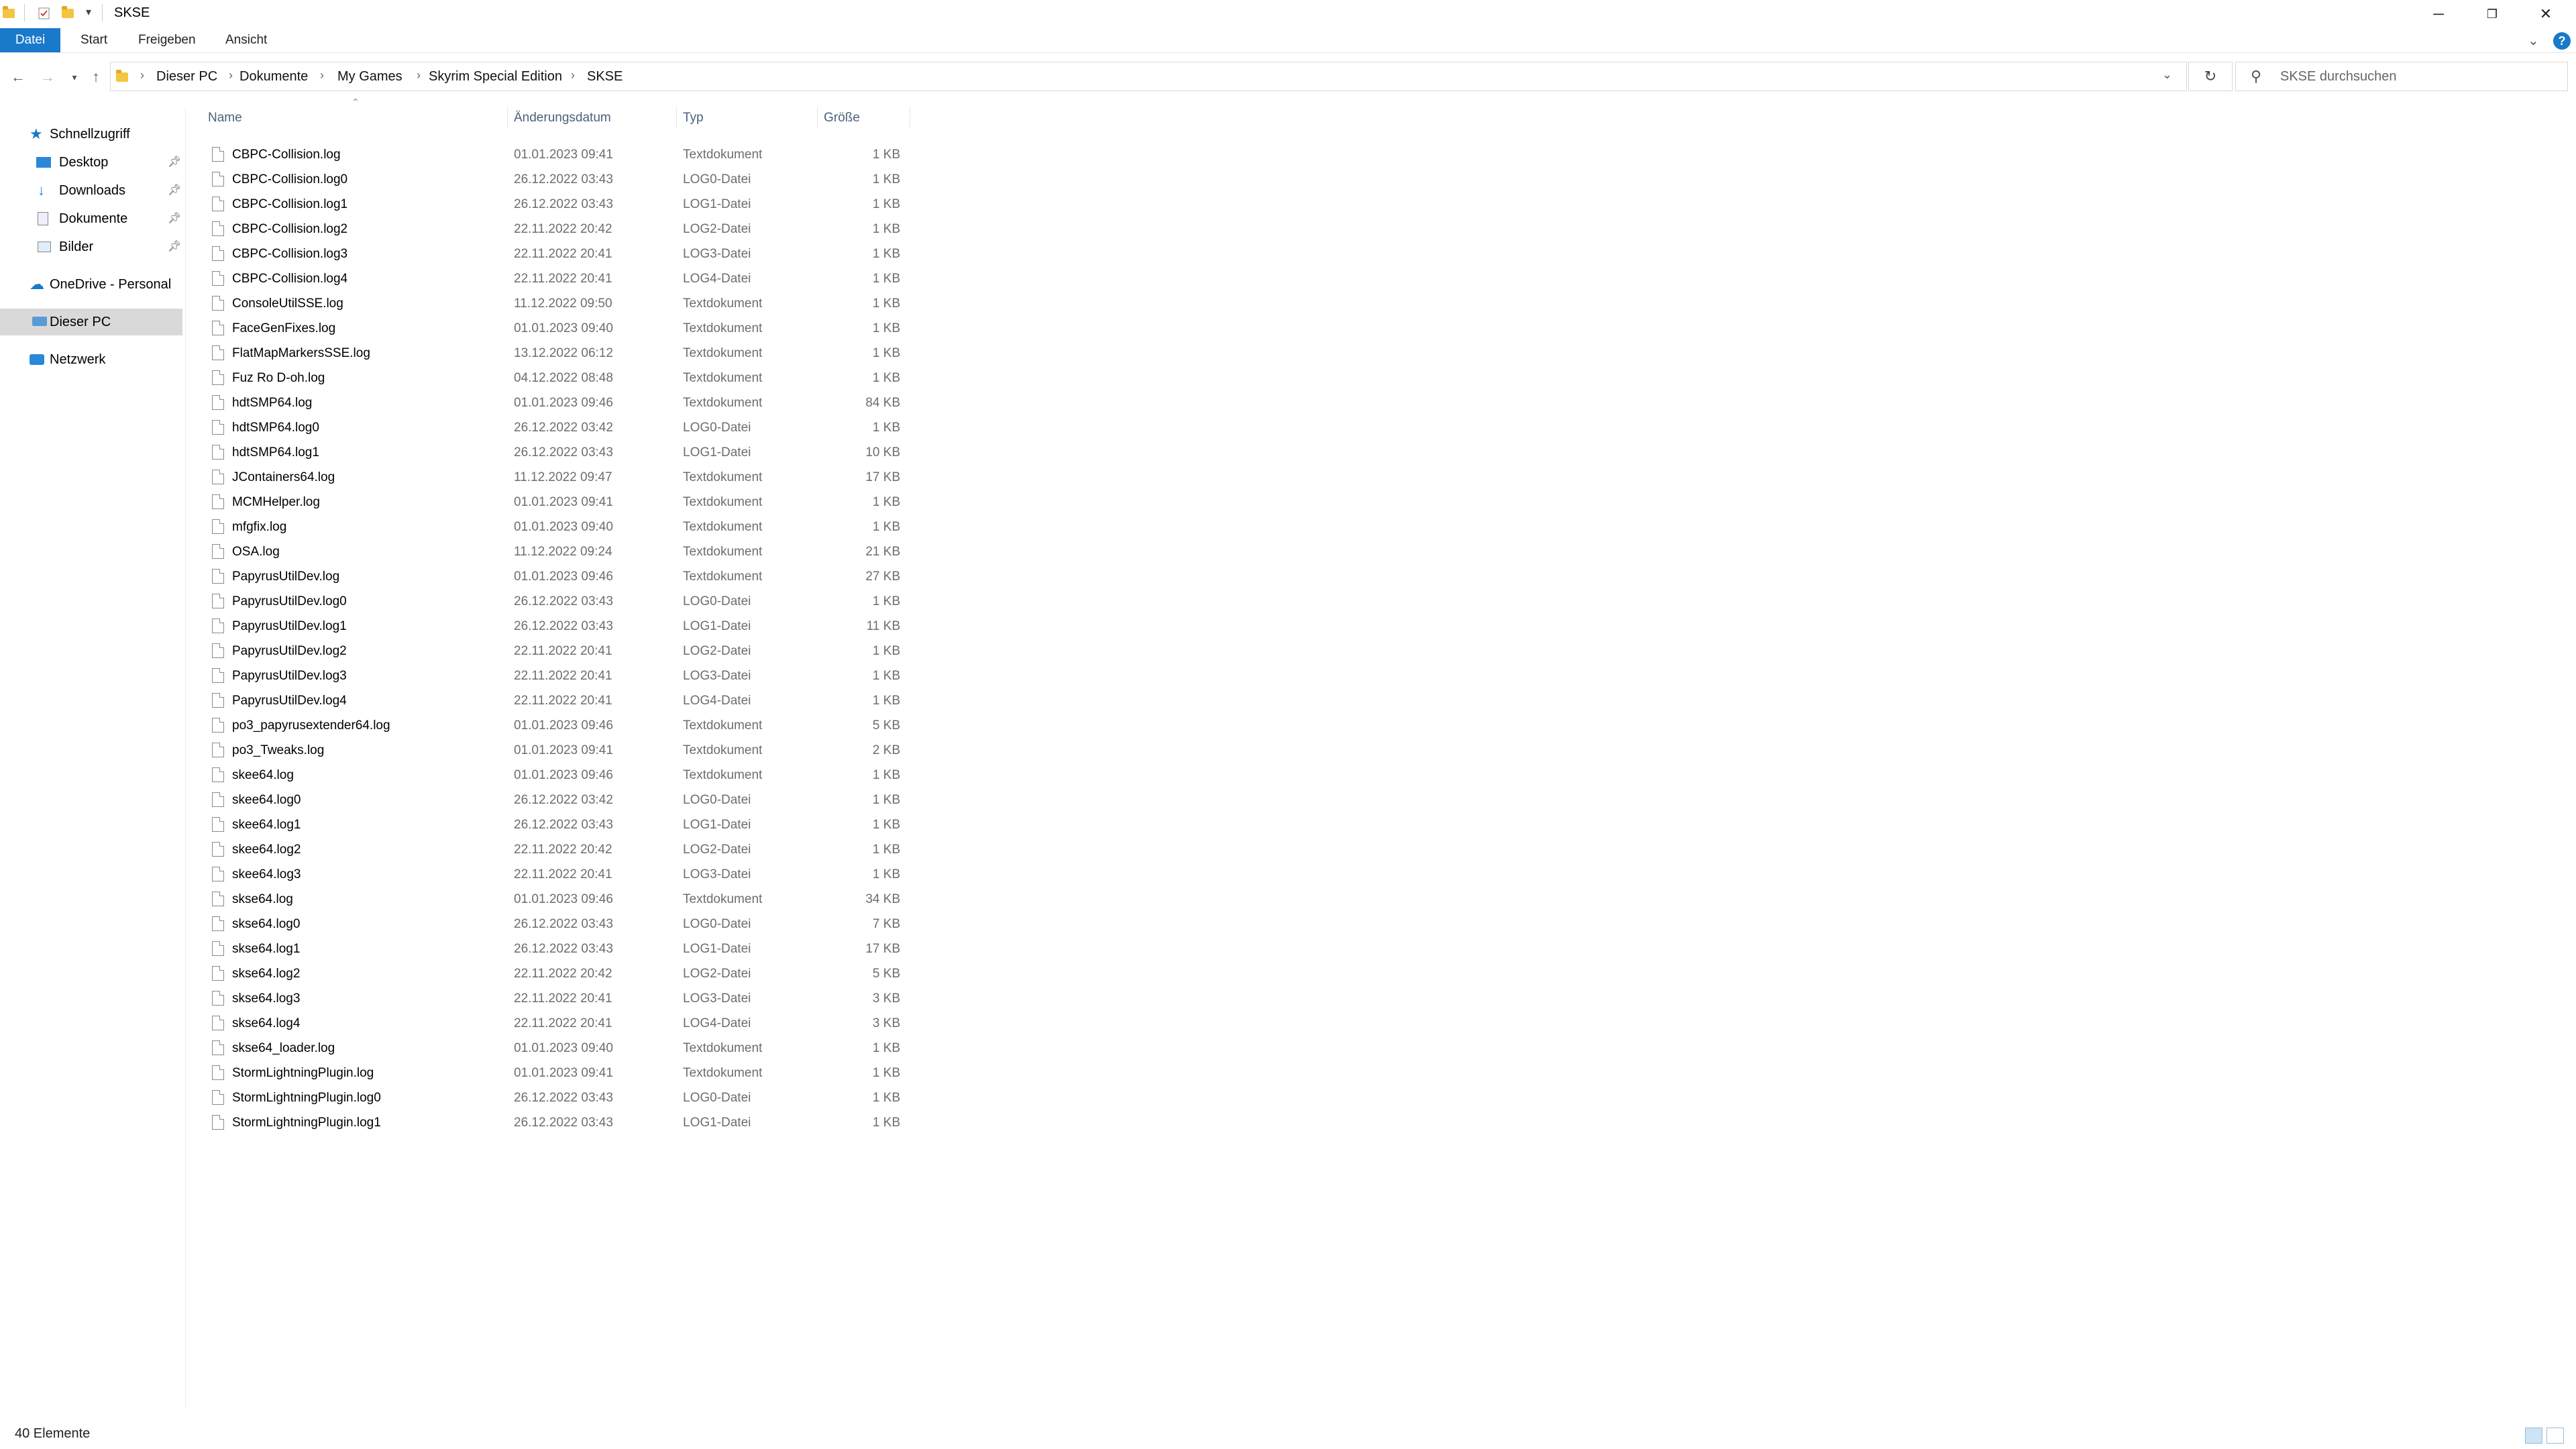 This screenshot has width=2576, height=1449. I want to click on nav-this-pc: Dieser PC, so click(91, 322).